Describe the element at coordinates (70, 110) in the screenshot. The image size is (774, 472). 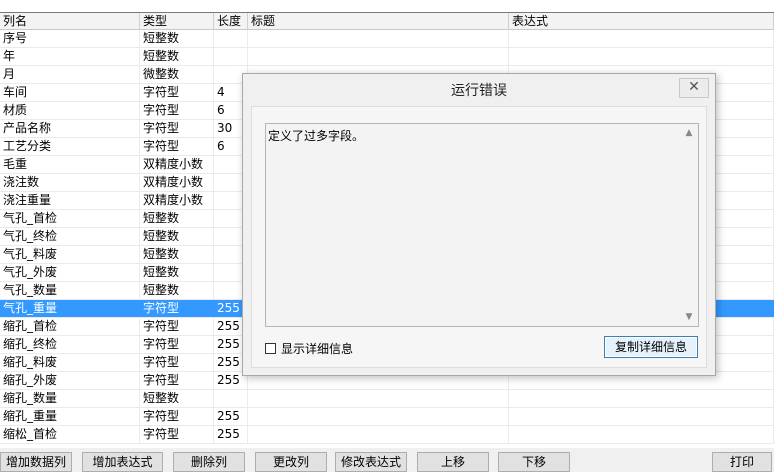
I see `cell-name: 材质` at that location.